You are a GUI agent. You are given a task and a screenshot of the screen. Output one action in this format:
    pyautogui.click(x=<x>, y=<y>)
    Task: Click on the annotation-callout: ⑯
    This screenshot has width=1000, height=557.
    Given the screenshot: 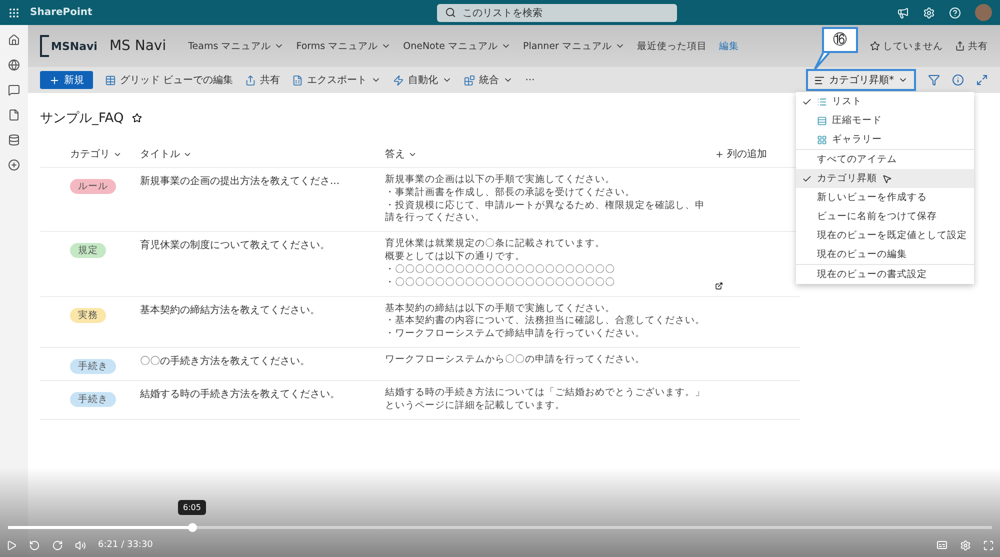 What is the action you would take?
    pyautogui.click(x=840, y=40)
    